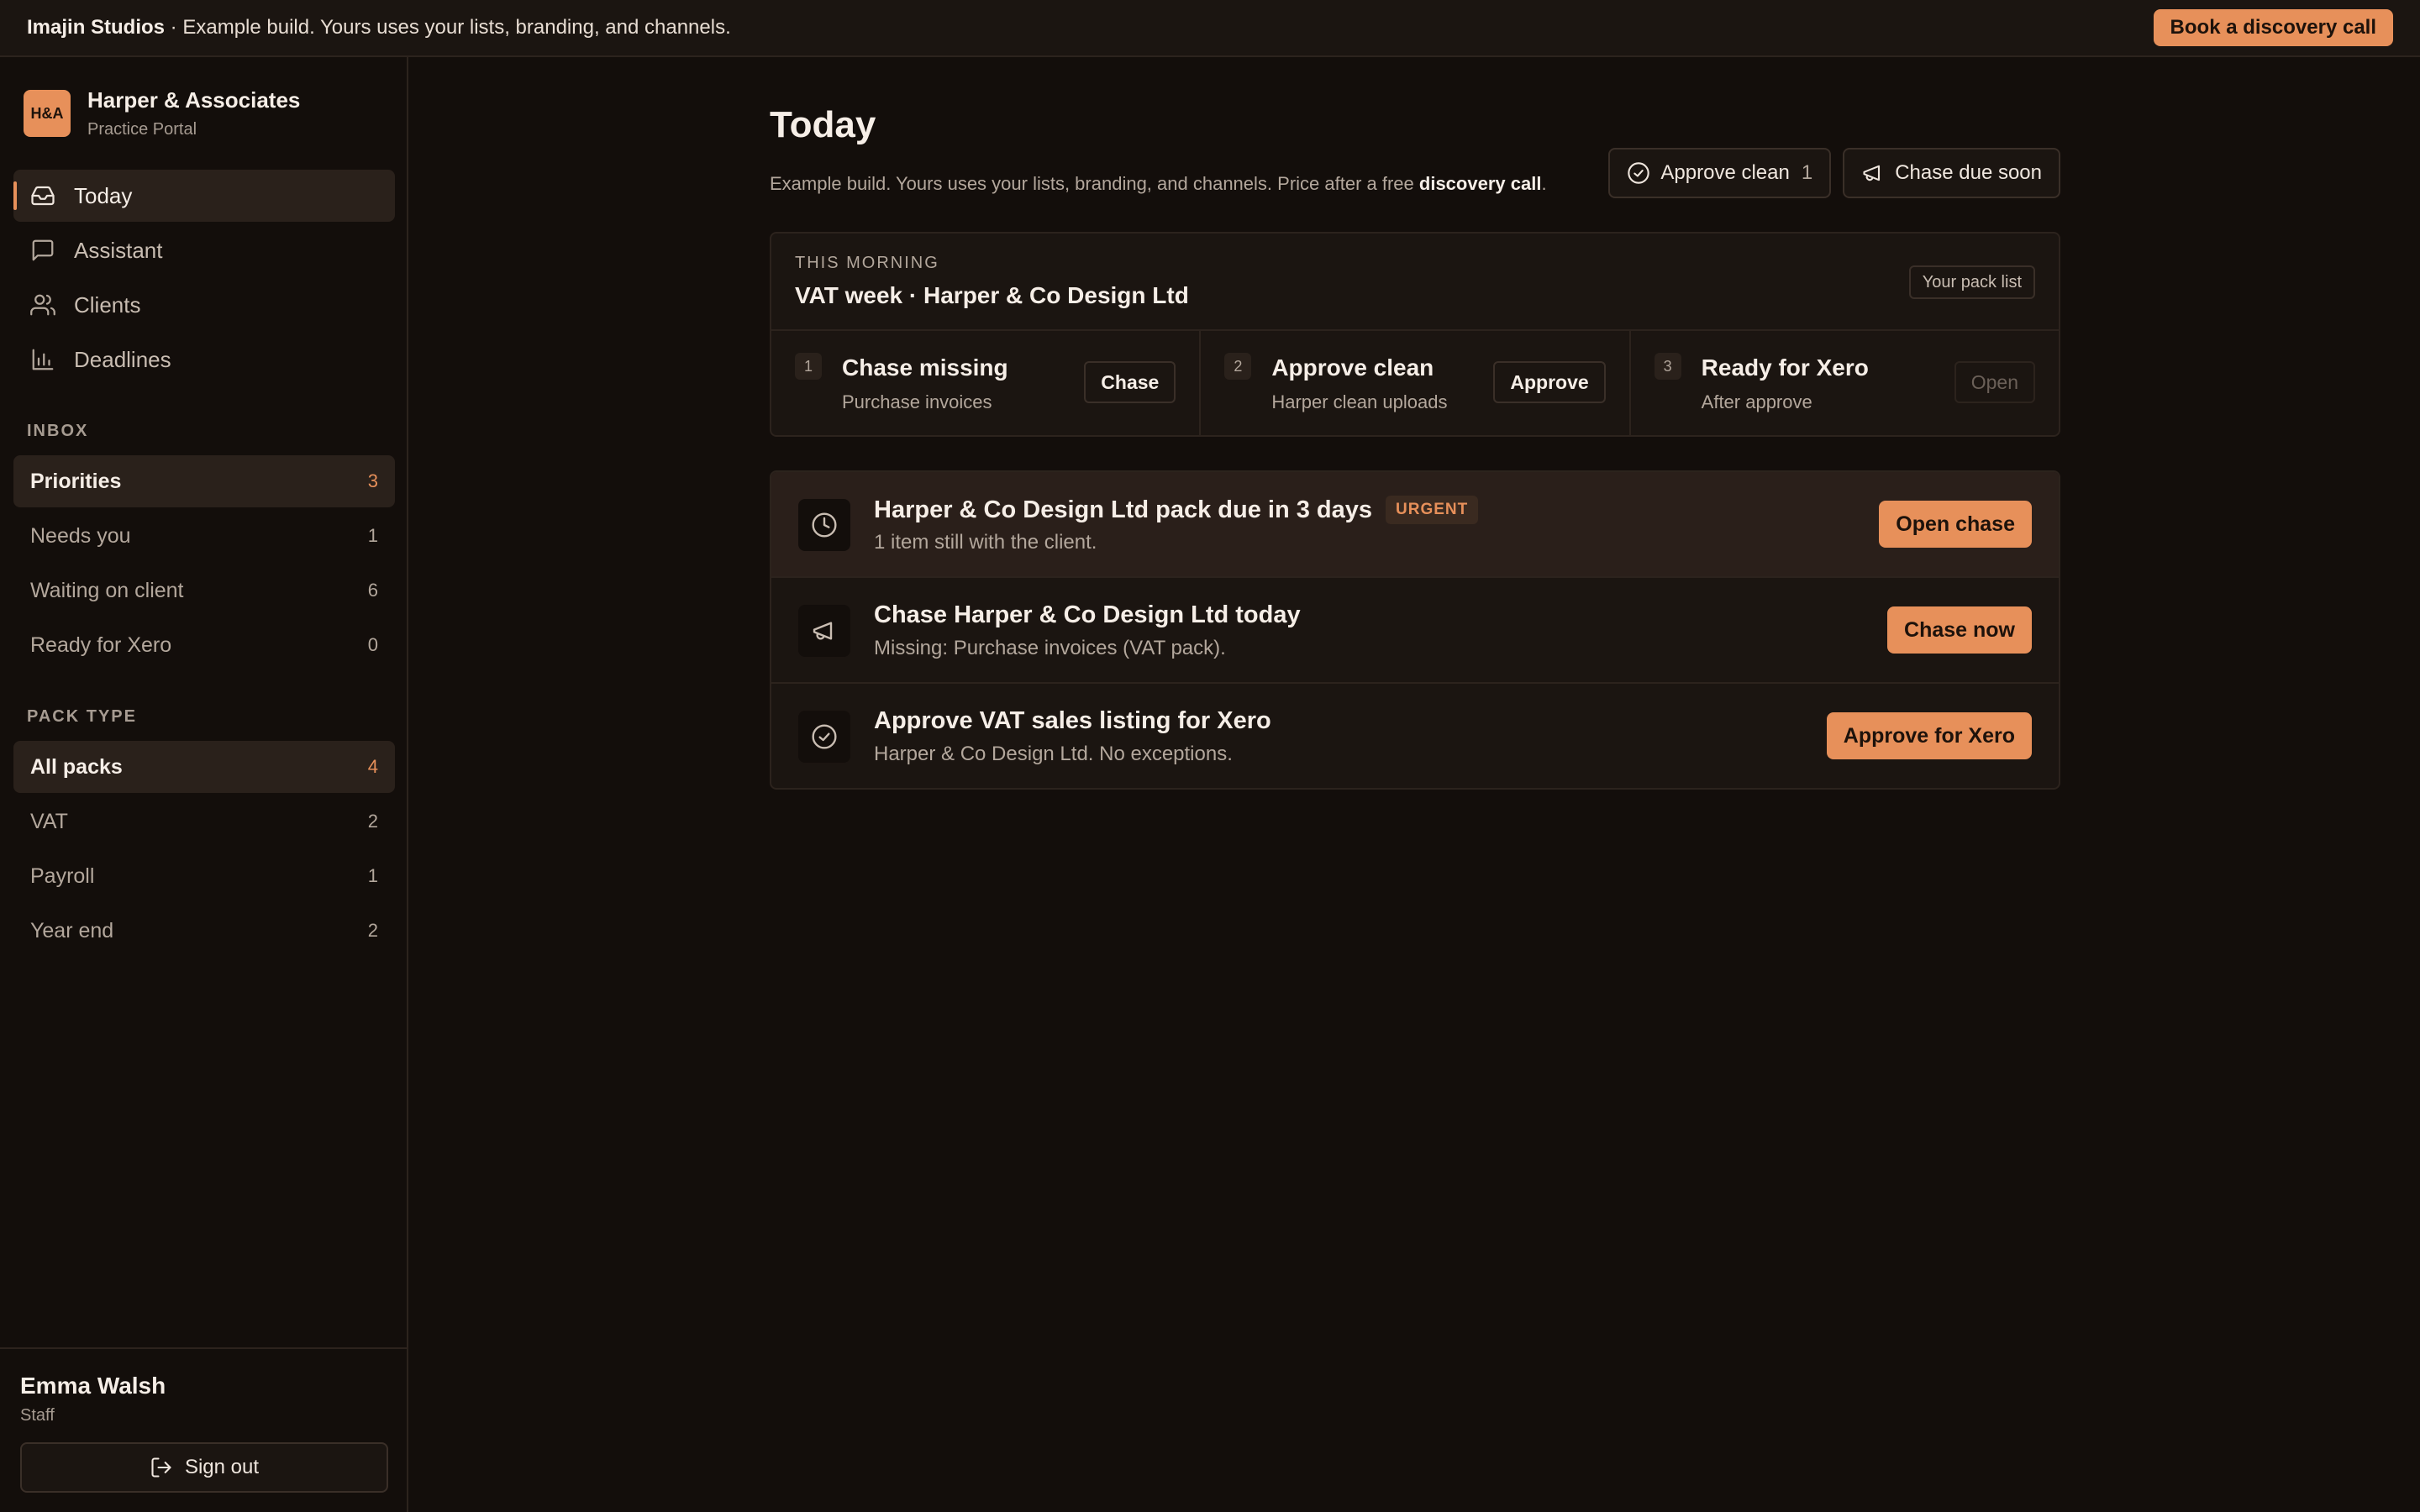  What do you see at coordinates (82, 716) in the screenshot?
I see `pack-type-section-label: PACK TYPE` at bounding box center [82, 716].